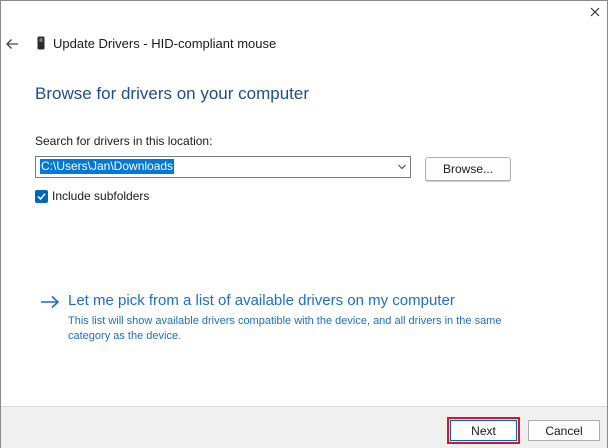 This screenshot has width=608, height=448. Describe the element at coordinates (595, 12) in the screenshot. I see `close-icon` at that location.